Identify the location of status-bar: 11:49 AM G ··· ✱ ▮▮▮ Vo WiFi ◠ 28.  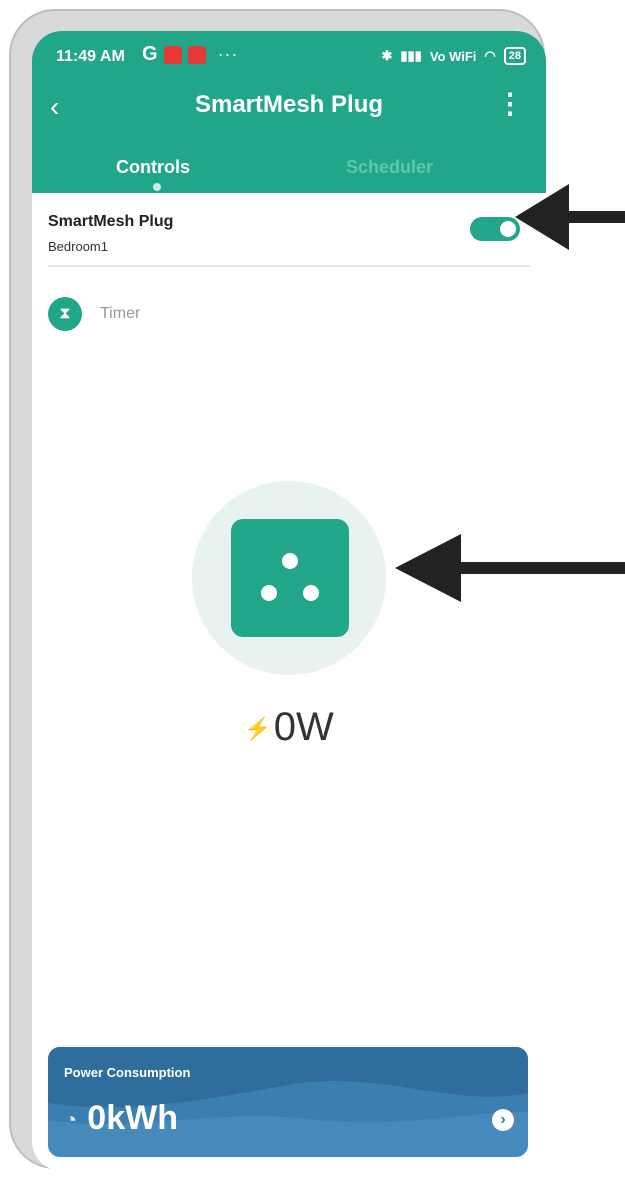
(289, 59).